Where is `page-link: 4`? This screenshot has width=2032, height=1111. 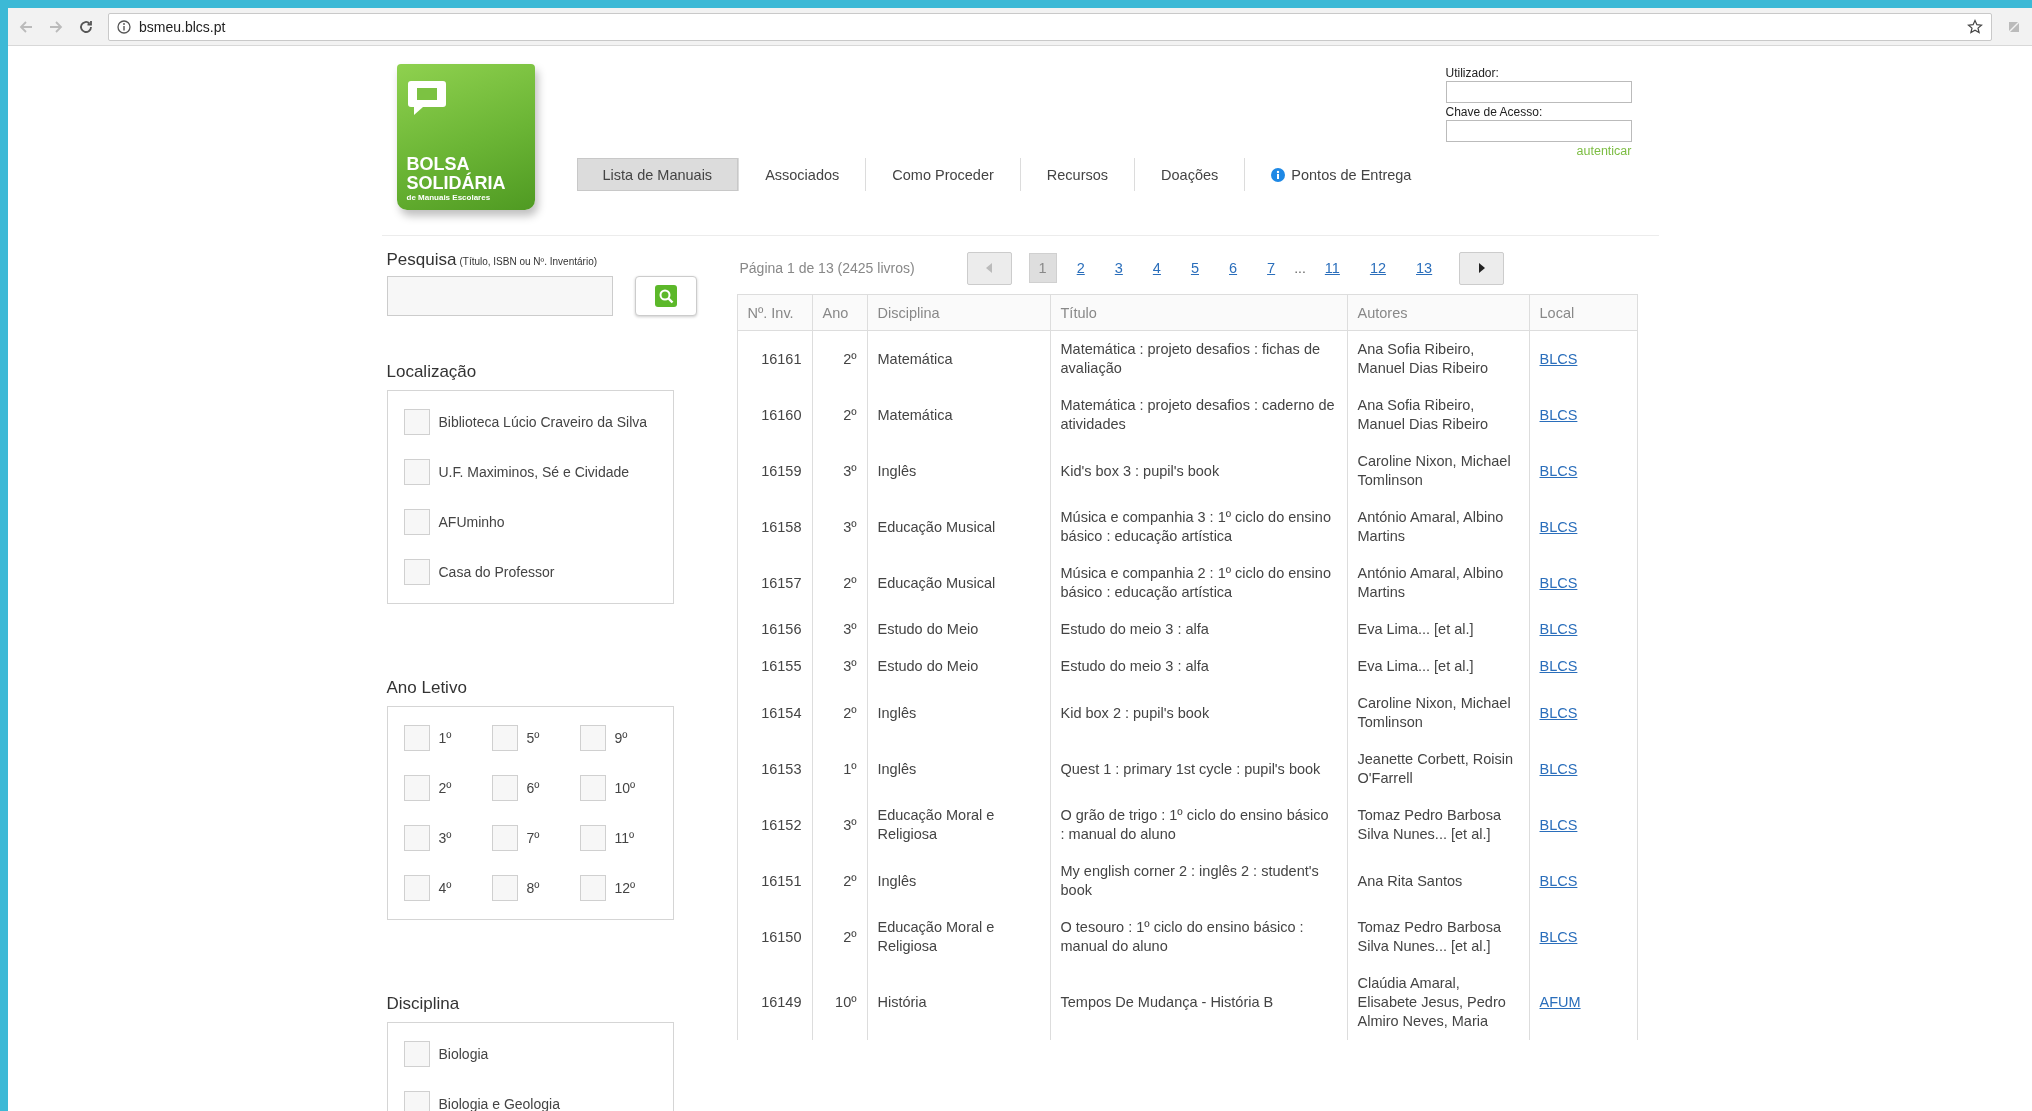
page-link: 4 is located at coordinates (1156, 268).